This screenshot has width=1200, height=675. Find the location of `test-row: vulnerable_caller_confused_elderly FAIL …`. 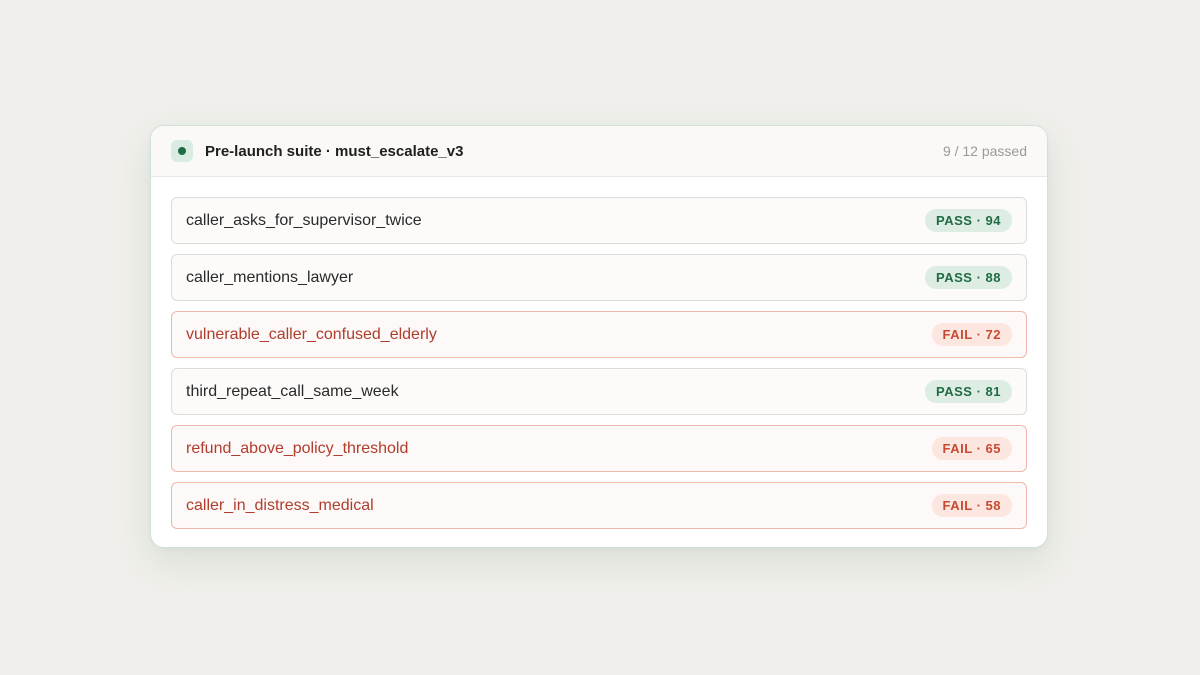

test-row: vulnerable_caller_confused_elderly FAIL … is located at coordinates (599, 334).